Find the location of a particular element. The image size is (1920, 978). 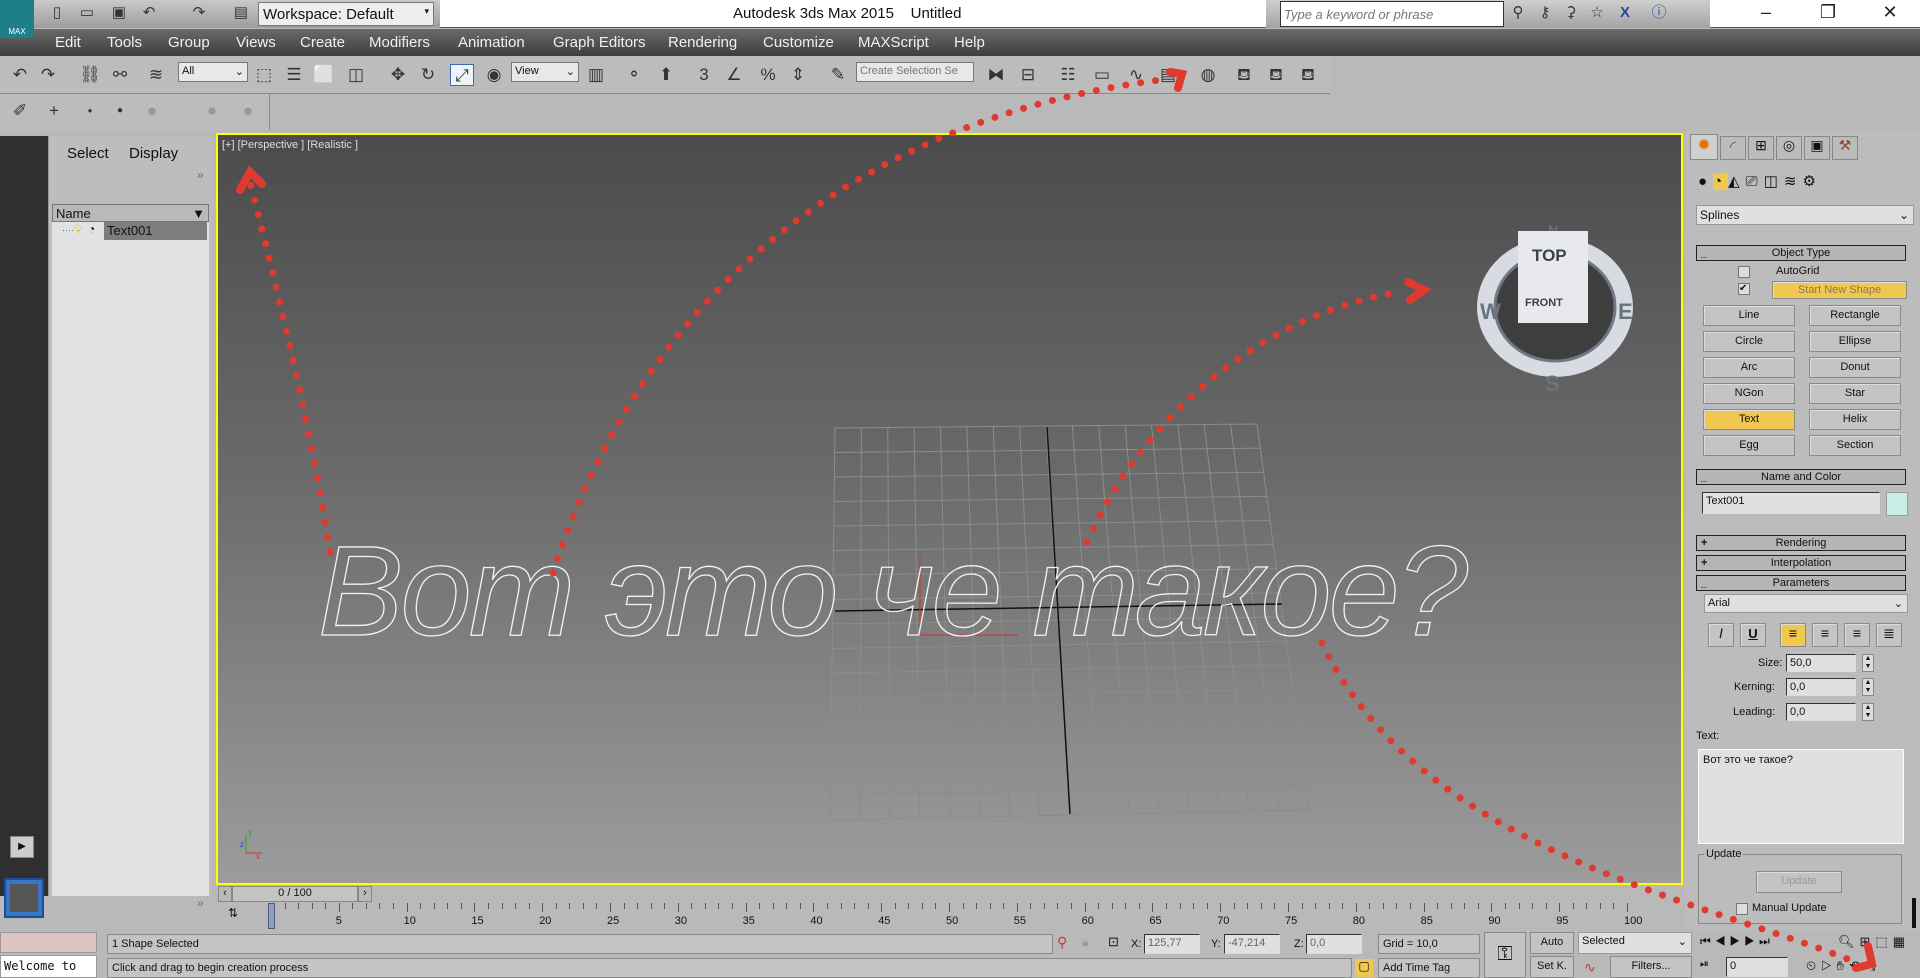

time-tag-icon: ▢ is located at coordinates (1364, 968).